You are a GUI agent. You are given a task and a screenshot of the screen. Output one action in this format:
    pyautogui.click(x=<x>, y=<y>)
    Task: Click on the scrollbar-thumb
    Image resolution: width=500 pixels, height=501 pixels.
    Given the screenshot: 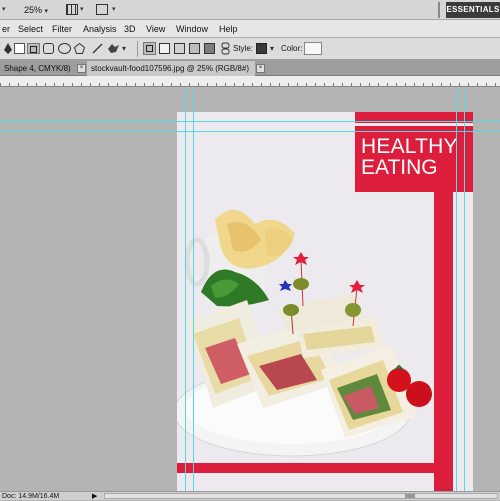 What is the action you would take?
    pyautogui.click(x=410, y=496)
    